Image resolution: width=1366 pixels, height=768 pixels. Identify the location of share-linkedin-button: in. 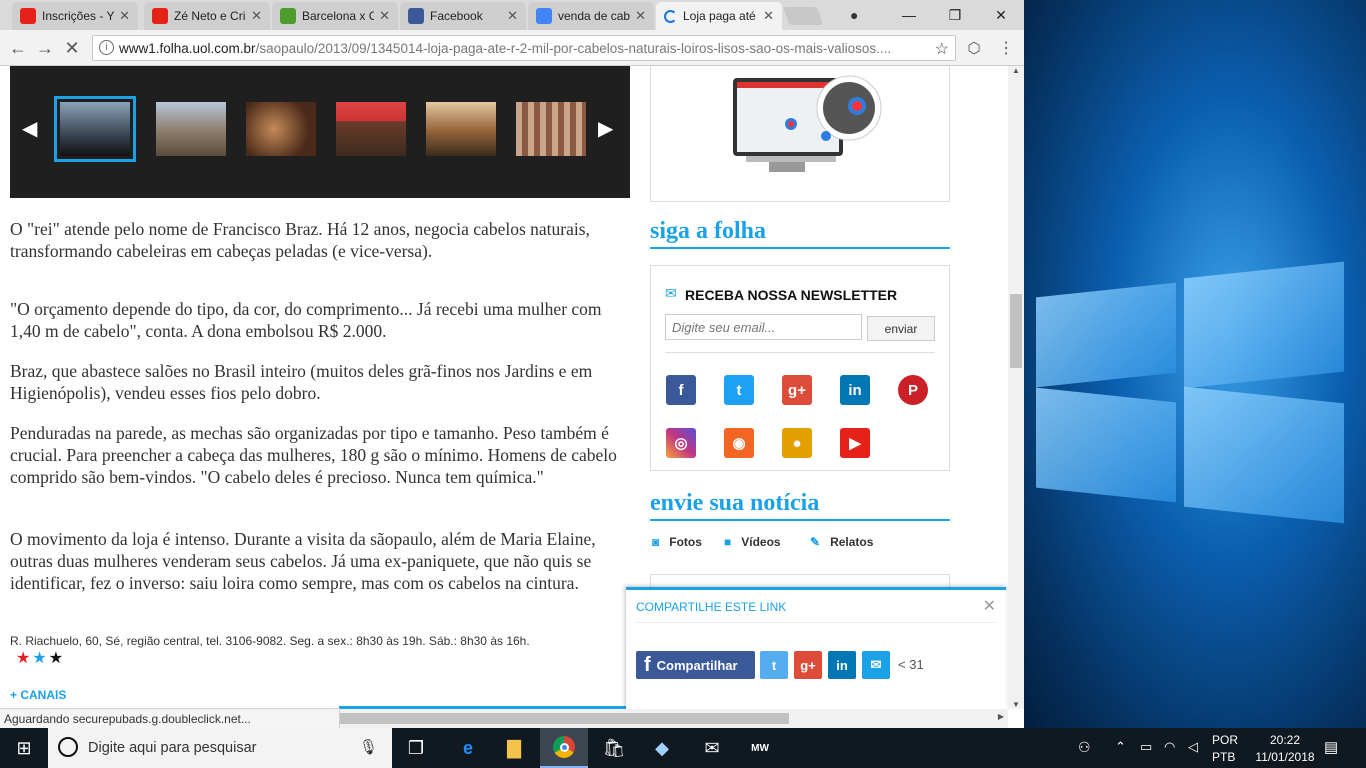
(842, 665).